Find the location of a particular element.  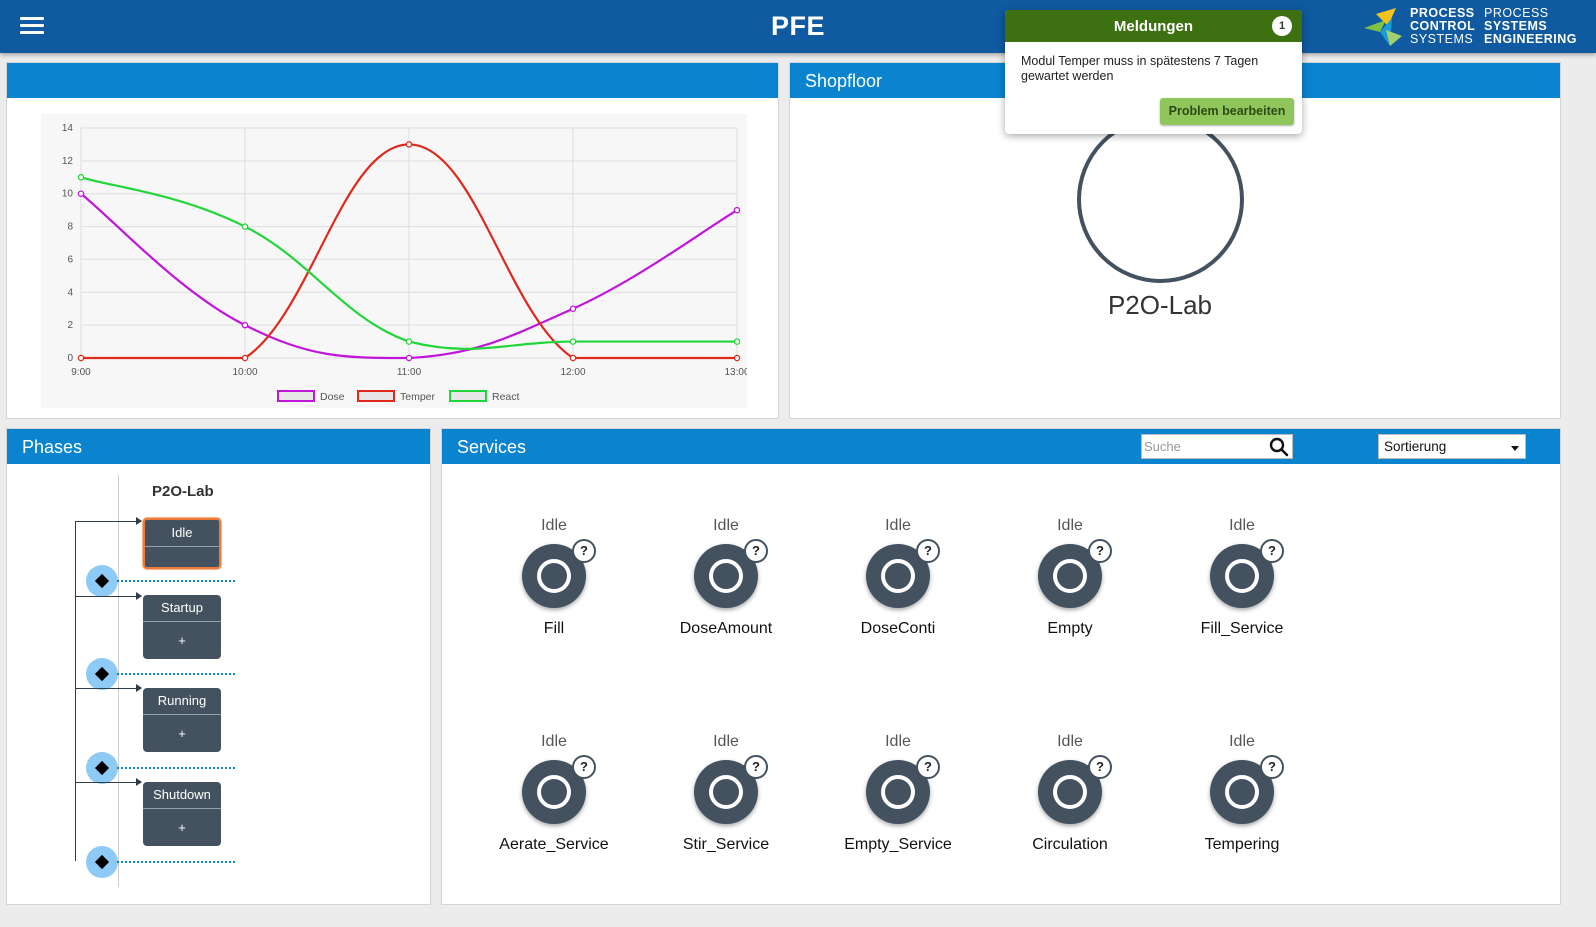

phase-card-shutdown: Shutdown + is located at coordinates (182, 814).